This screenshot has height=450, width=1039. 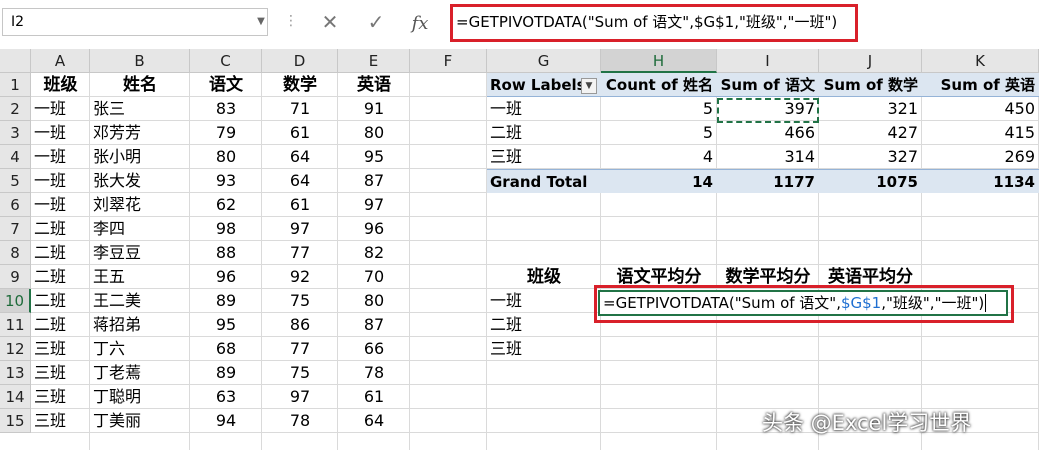 What do you see at coordinates (60, 61) in the screenshot?
I see `column-header-a: A` at bounding box center [60, 61].